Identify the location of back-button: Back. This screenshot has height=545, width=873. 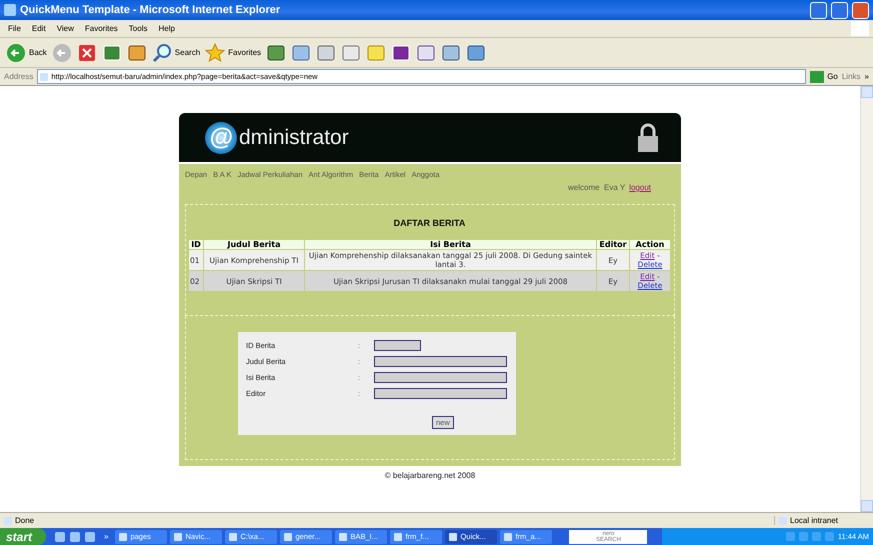
(26, 52).